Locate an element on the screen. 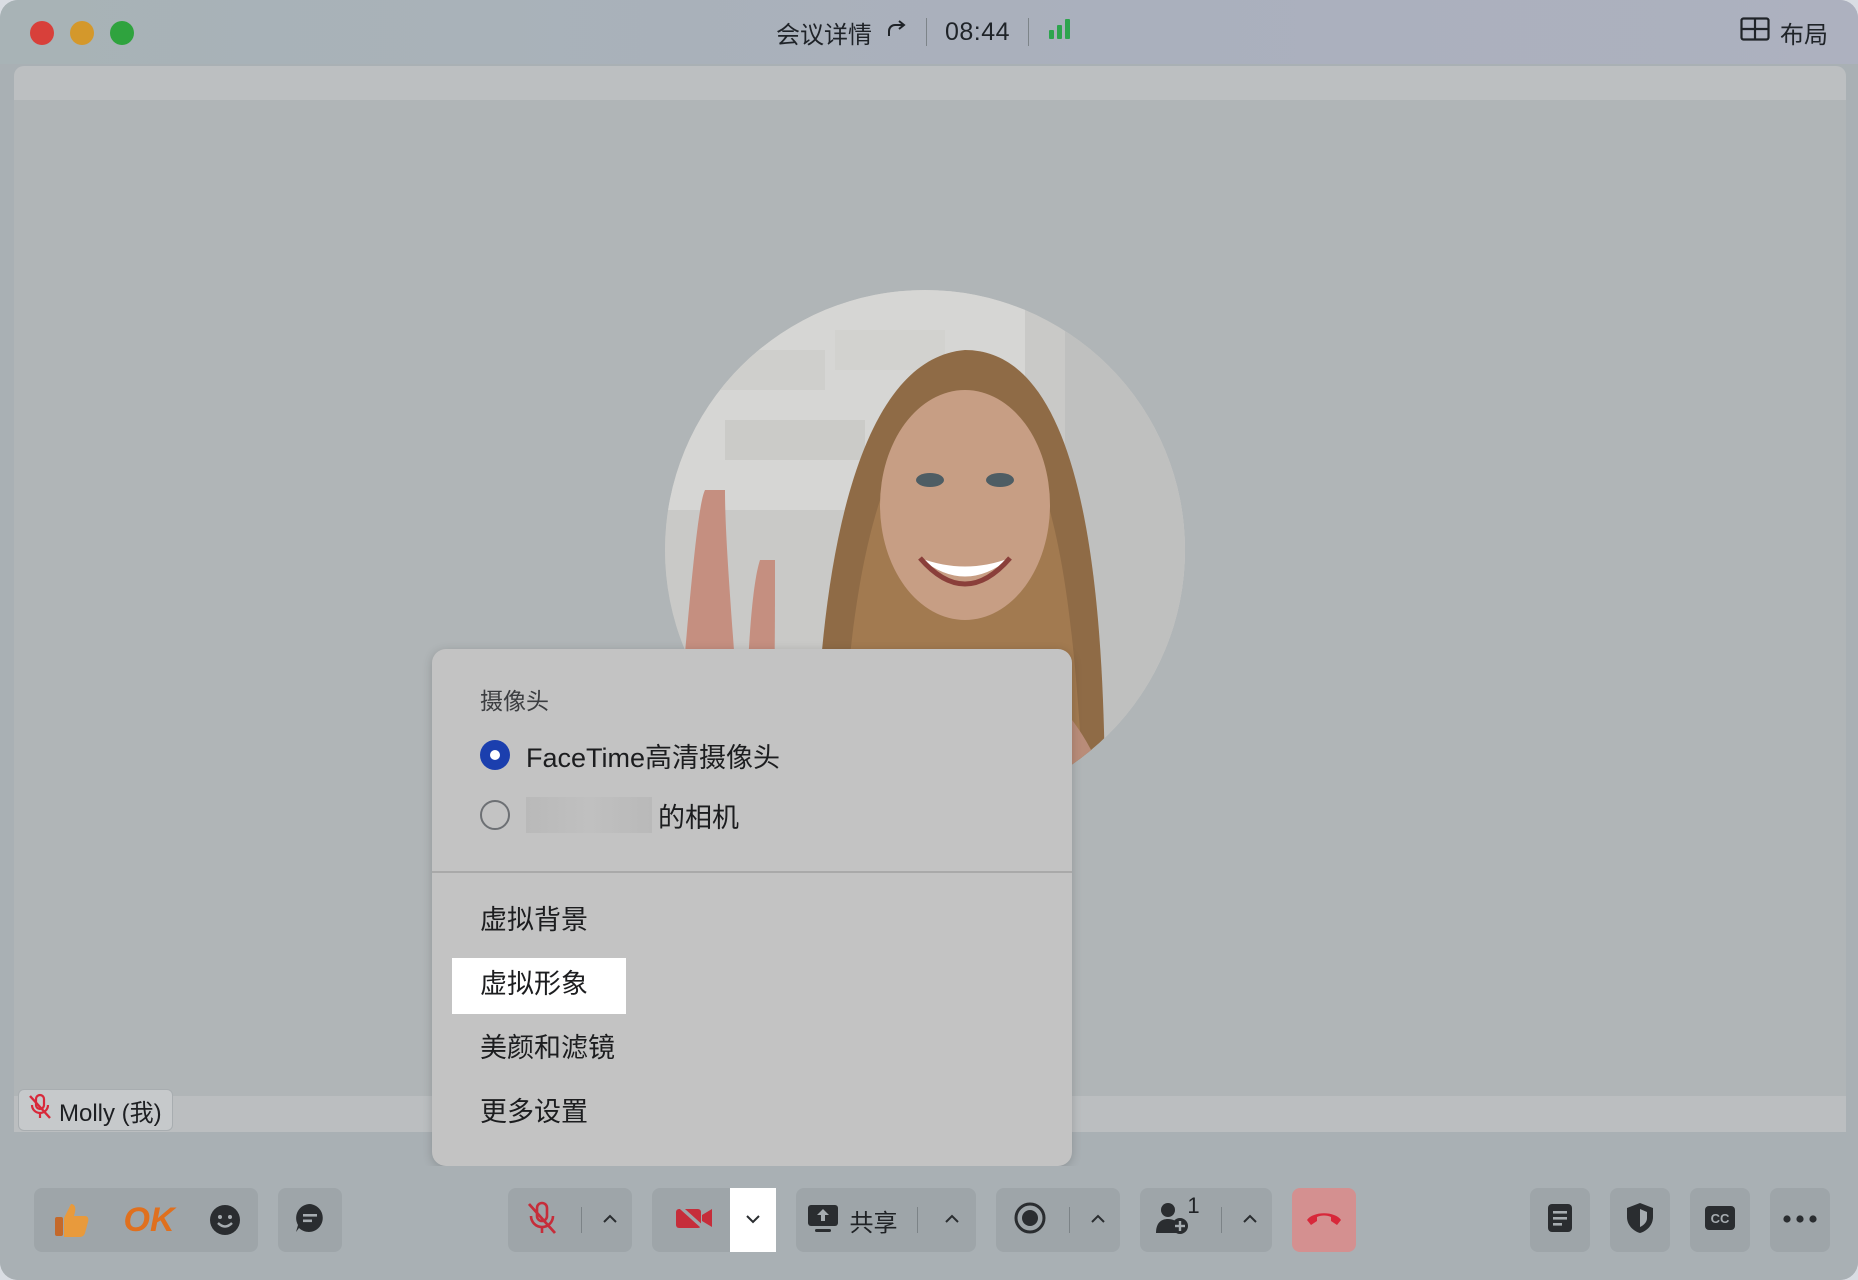  menu-item-virtual-background: 虚拟背景 is located at coordinates (534, 920).